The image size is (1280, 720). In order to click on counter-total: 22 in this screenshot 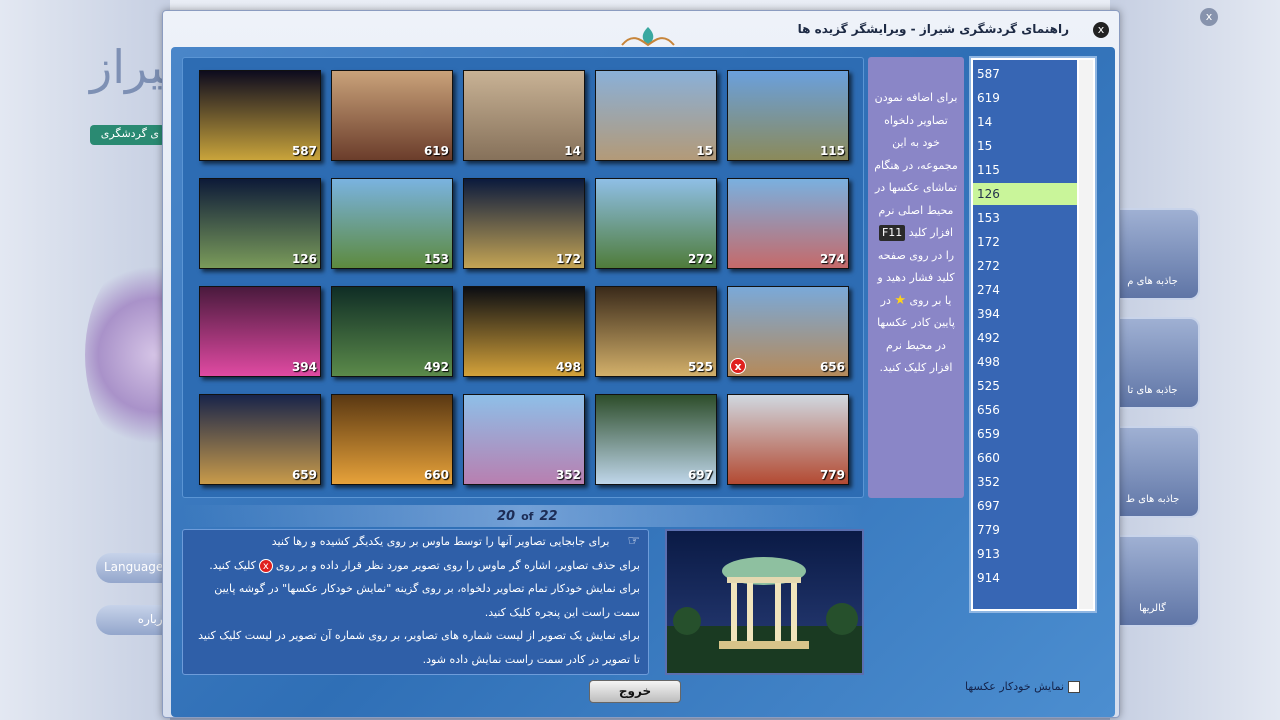, I will do `click(548, 516)`.